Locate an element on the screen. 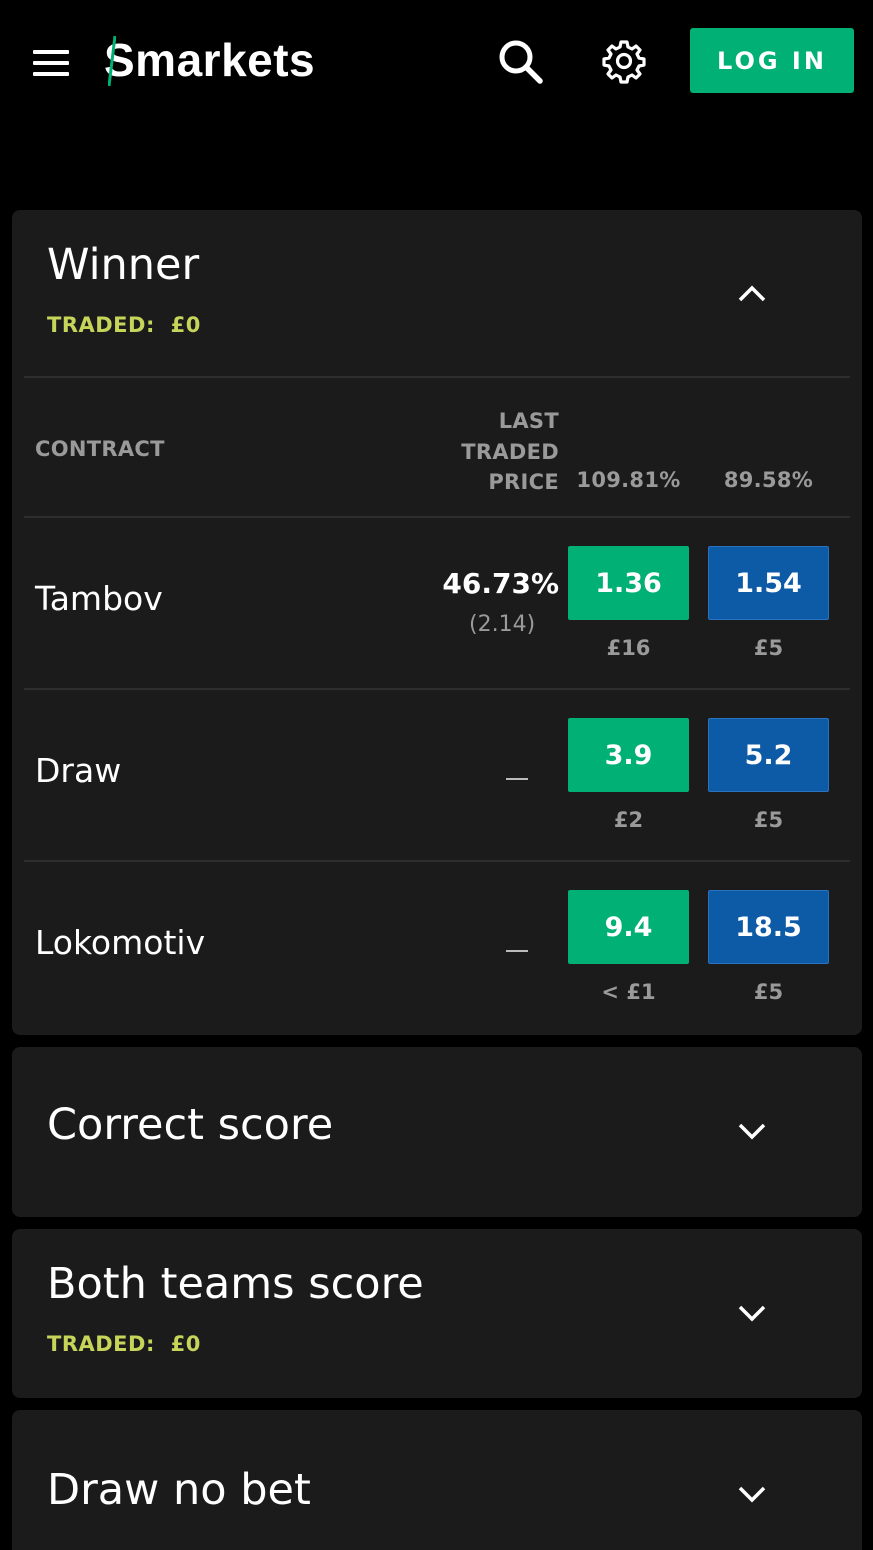  chevron-up-icon is located at coordinates (752, 293).